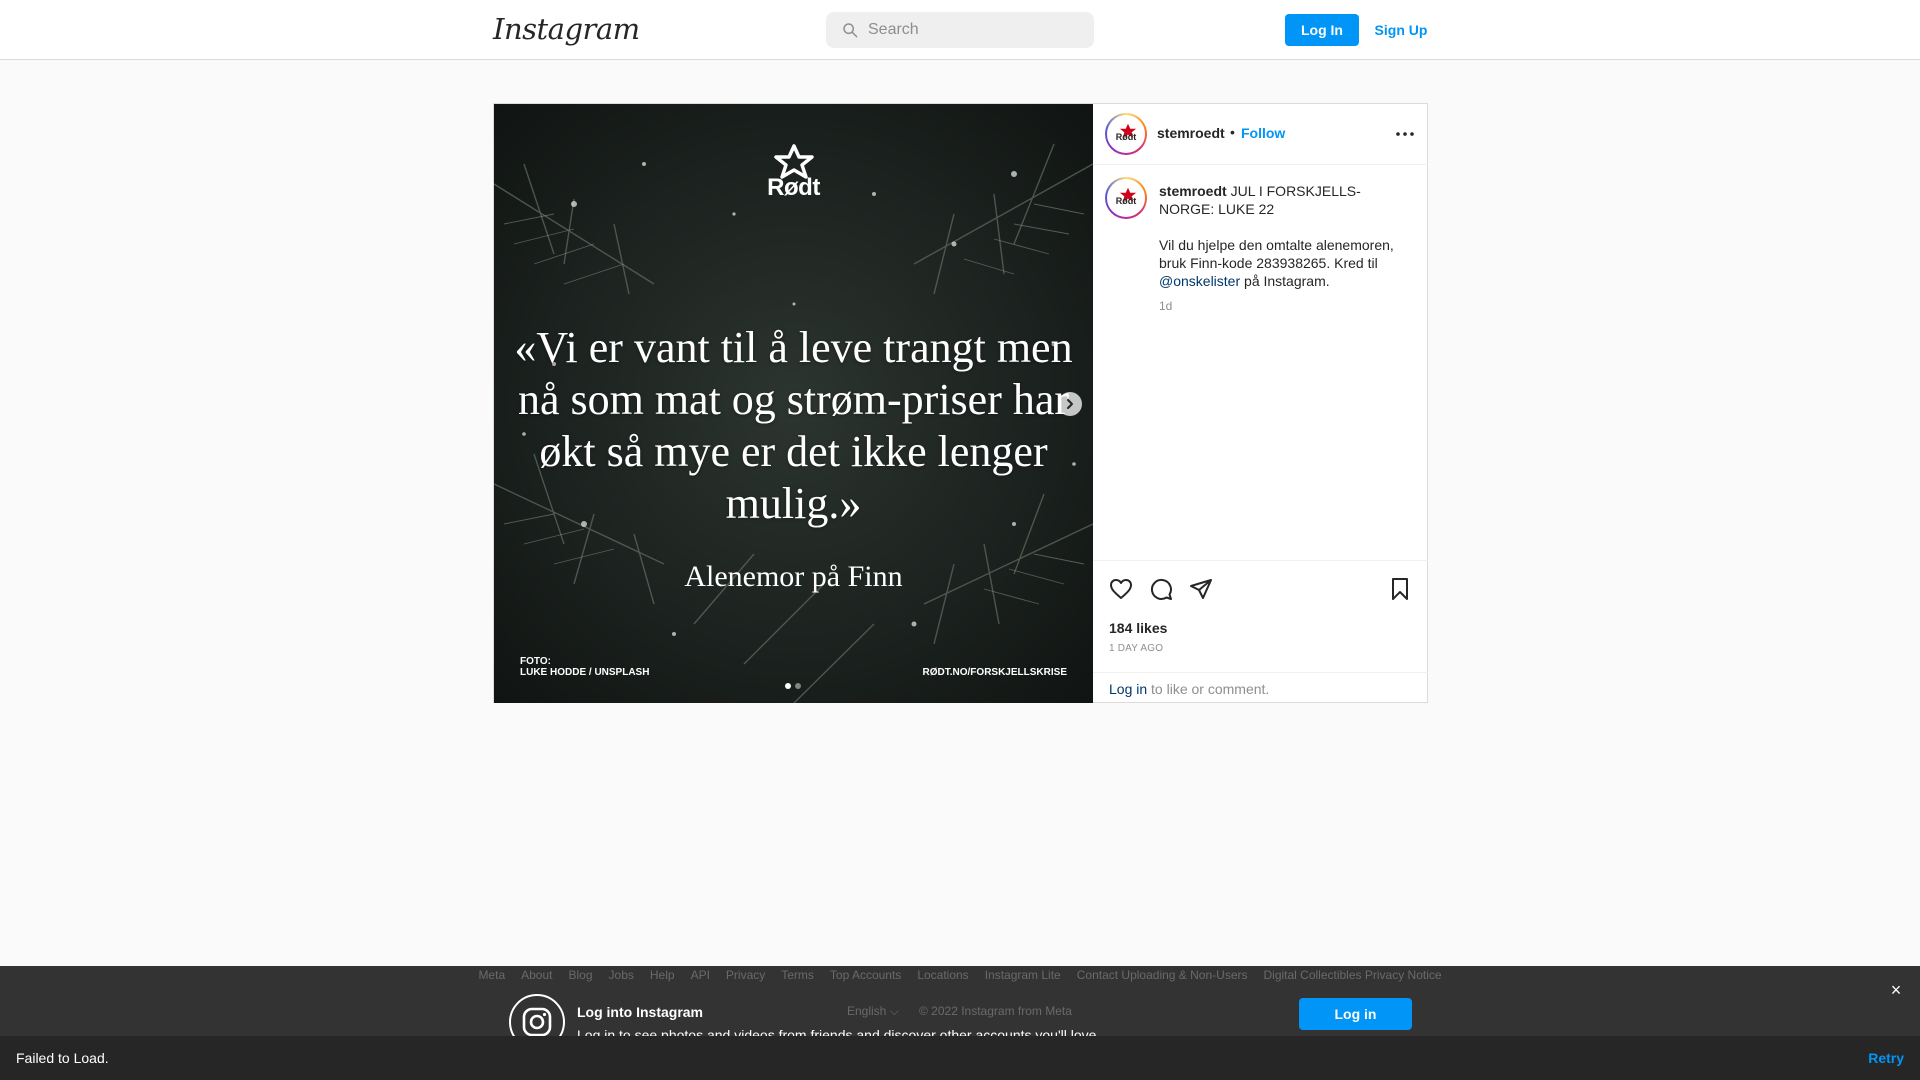 The height and width of the screenshot is (1080, 1920). I want to click on search-icon, so click(850, 30).